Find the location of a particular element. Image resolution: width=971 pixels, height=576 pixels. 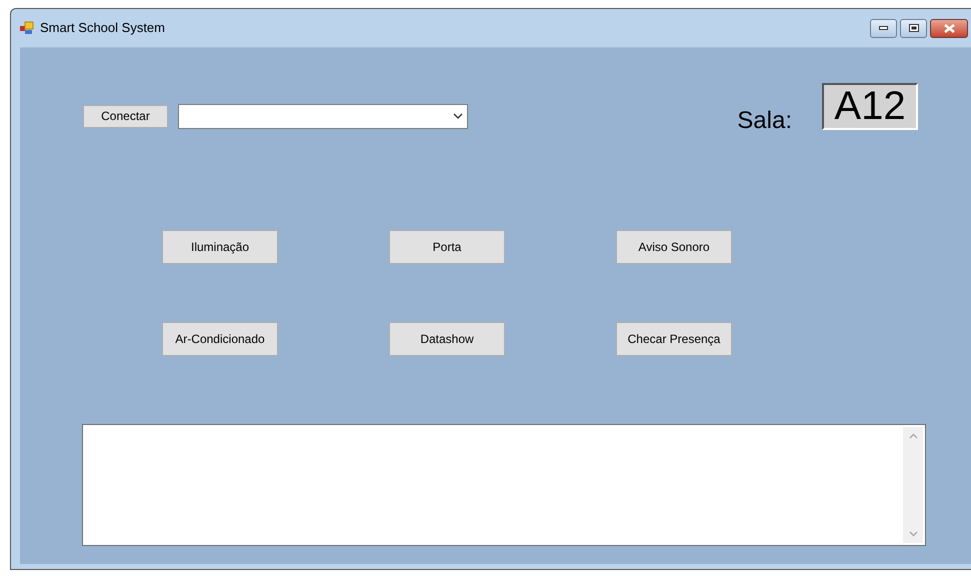

action-button: Ar-Condicionado is located at coordinates (220, 339).